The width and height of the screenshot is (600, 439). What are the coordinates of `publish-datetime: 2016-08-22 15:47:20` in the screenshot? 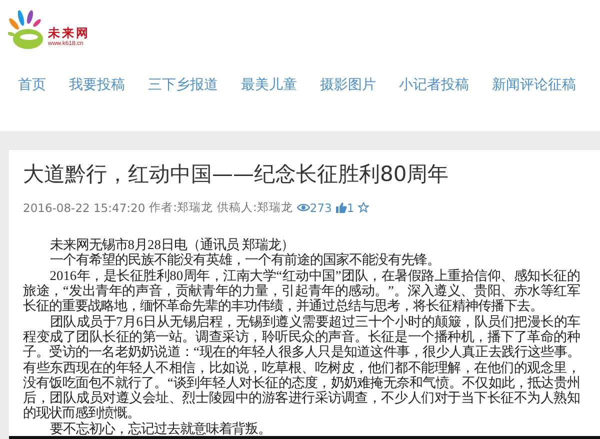 It's located at (84, 207).